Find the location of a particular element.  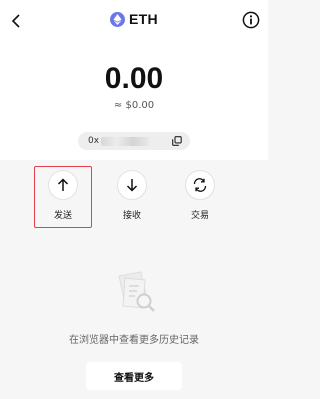

swap-circle is located at coordinates (200, 185).